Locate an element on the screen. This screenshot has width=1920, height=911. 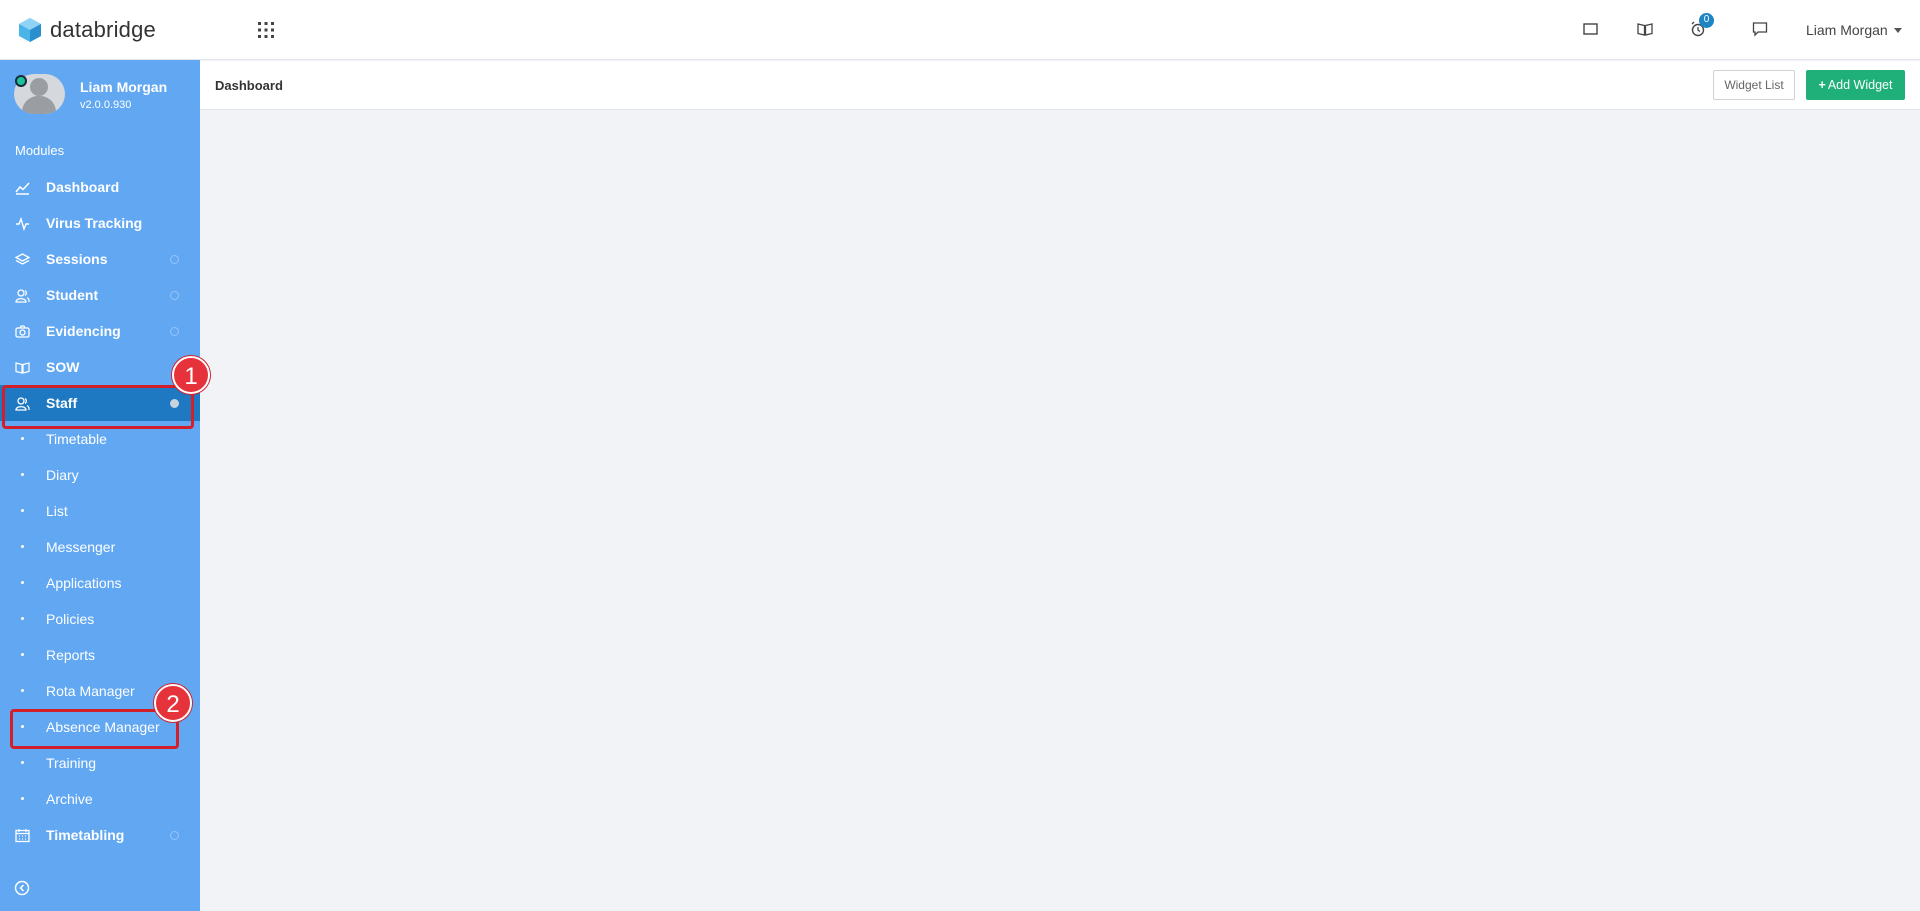
user-menu: Liam Morgan is located at coordinates (1854, 30).